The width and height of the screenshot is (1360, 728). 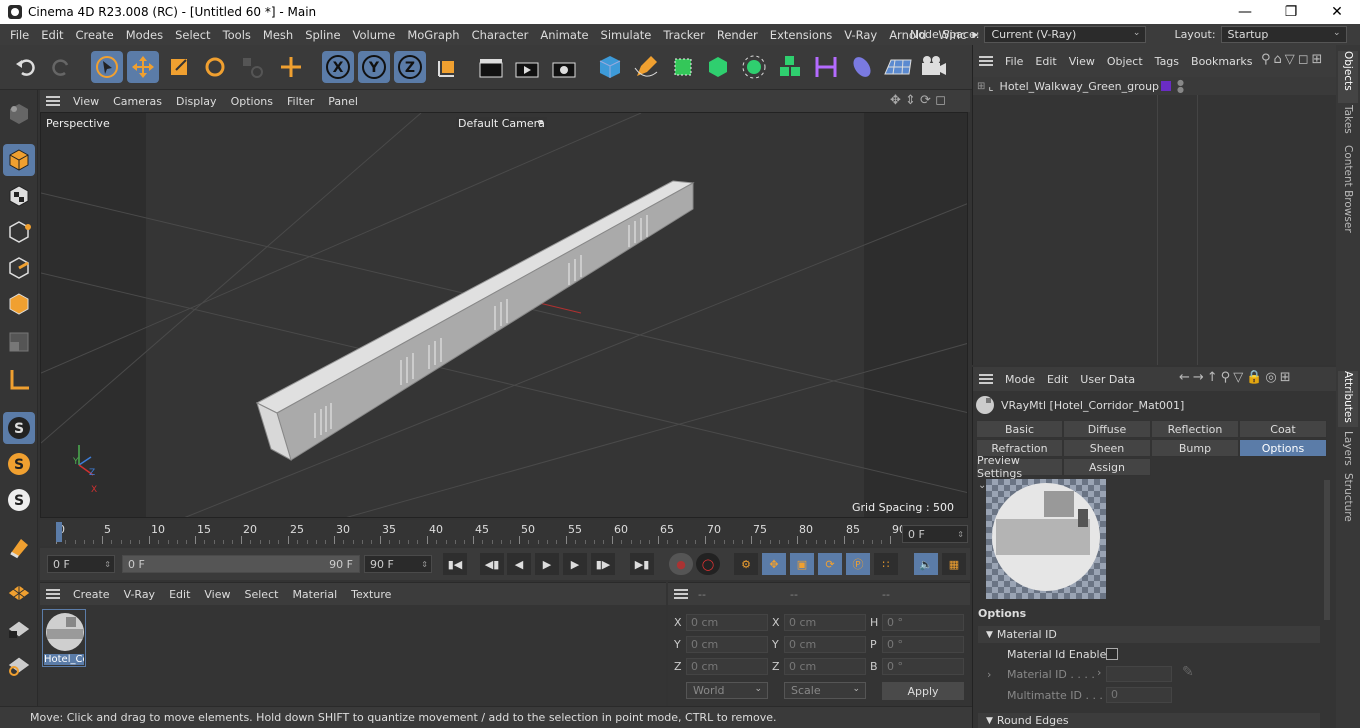 I want to click on keyframe-selection-button: ⚙, so click(x=746, y=564).